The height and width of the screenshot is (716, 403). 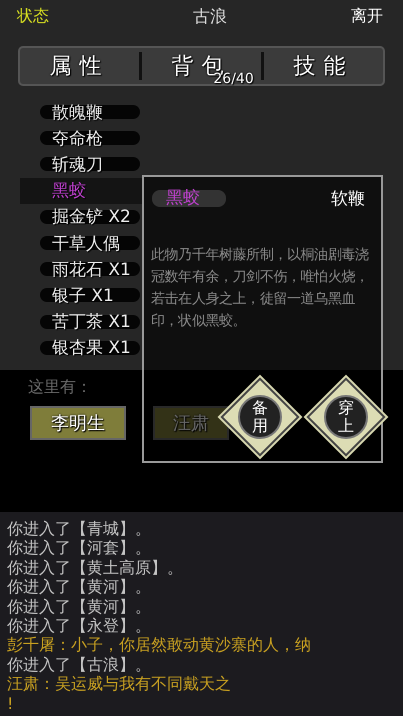 What do you see at coordinates (71, 164) in the screenshot?
I see `inventory-item: 斩魂刀` at bounding box center [71, 164].